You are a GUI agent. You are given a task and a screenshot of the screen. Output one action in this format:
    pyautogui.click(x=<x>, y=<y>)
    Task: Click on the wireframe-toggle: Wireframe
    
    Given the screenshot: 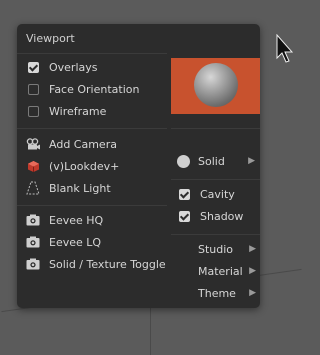 What is the action you would take?
    pyautogui.click(x=67, y=111)
    